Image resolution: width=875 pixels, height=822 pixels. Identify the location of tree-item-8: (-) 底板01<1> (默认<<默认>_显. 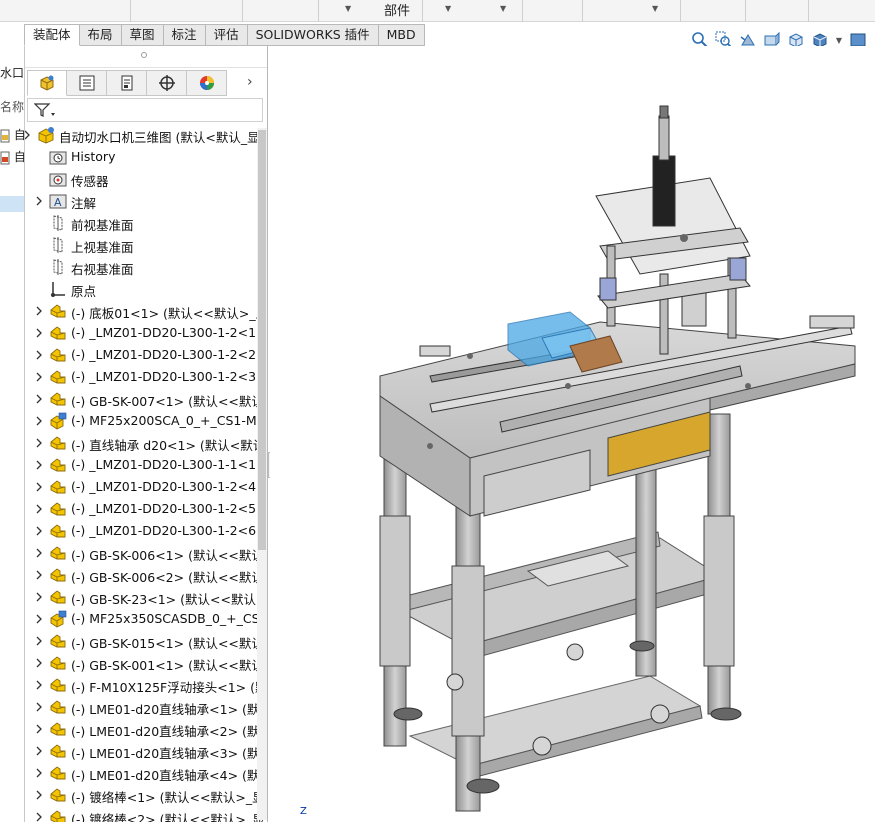
(146, 311).